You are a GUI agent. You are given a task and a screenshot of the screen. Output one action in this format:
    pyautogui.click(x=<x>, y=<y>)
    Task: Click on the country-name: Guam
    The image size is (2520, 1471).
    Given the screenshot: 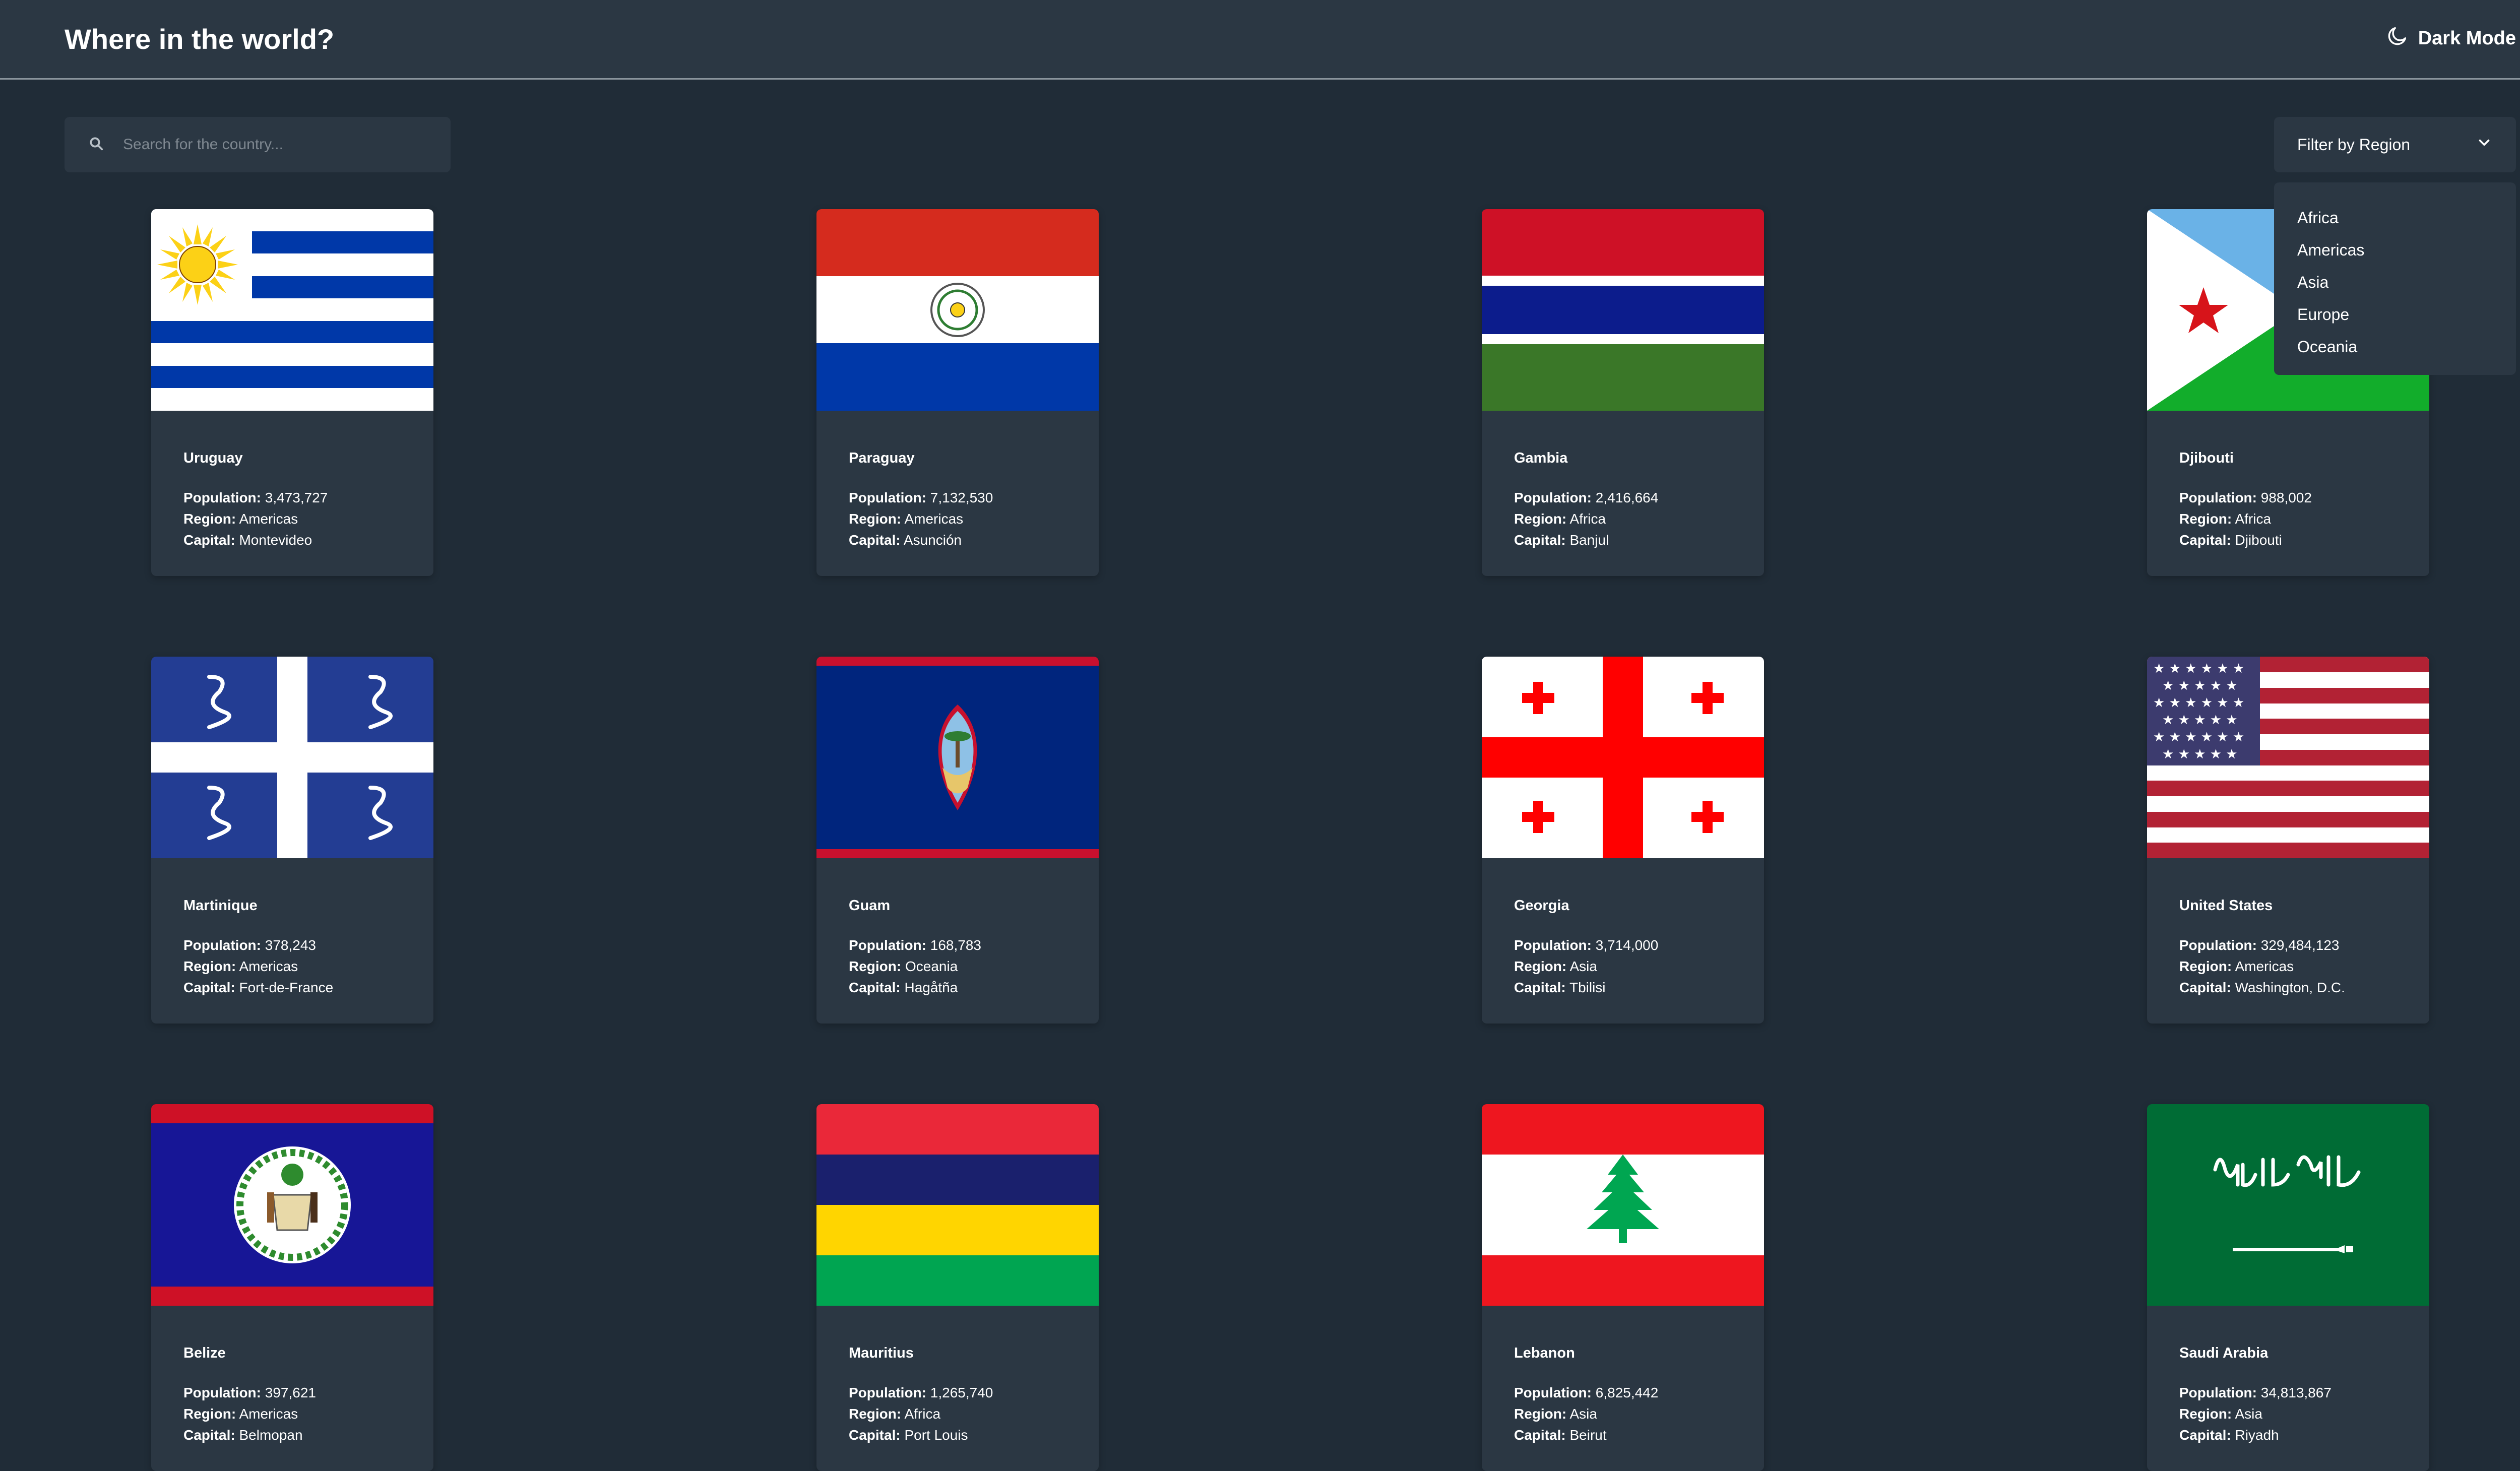 What is the action you would take?
    pyautogui.click(x=870, y=906)
    